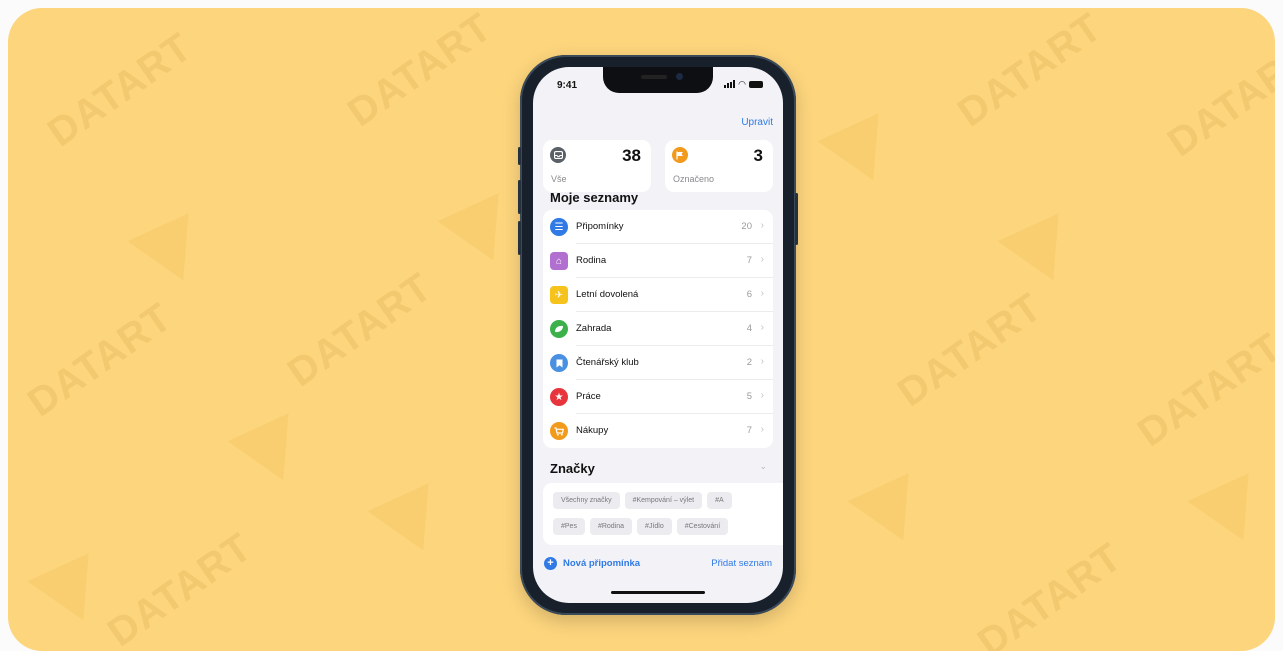 The width and height of the screenshot is (1283, 651). Describe the element at coordinates (658, 227) in the screenshot. I see `list-item-pripominky: ☰ Připomínky 20 ›` at that location.